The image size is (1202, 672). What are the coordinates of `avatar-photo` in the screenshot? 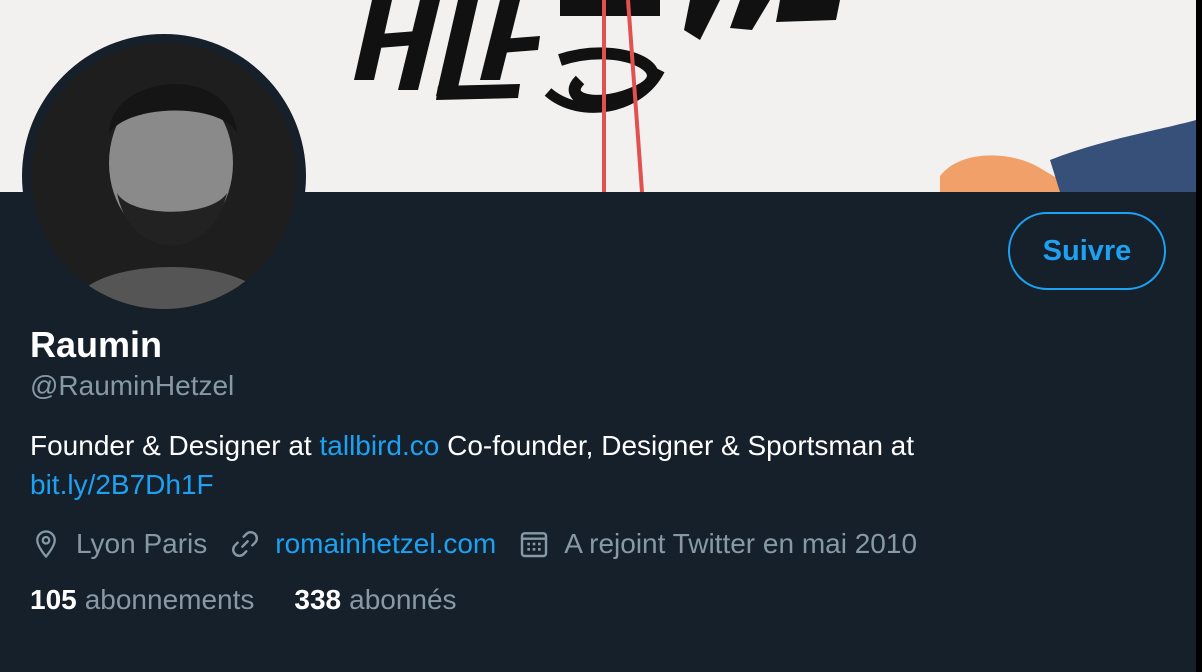 It's located at (164, 176).